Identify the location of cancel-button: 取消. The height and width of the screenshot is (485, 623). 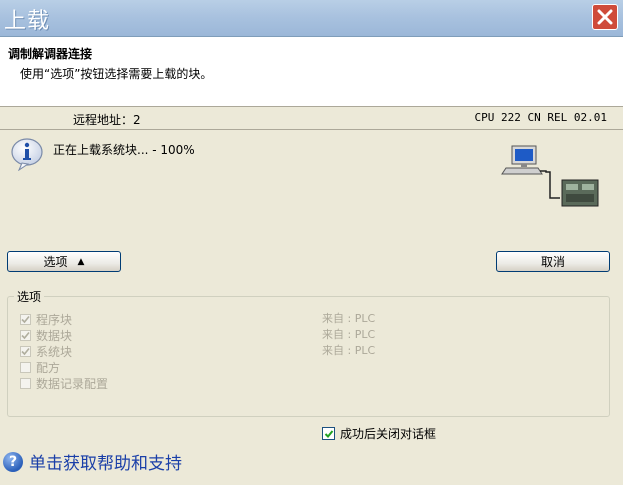
(553, 261).